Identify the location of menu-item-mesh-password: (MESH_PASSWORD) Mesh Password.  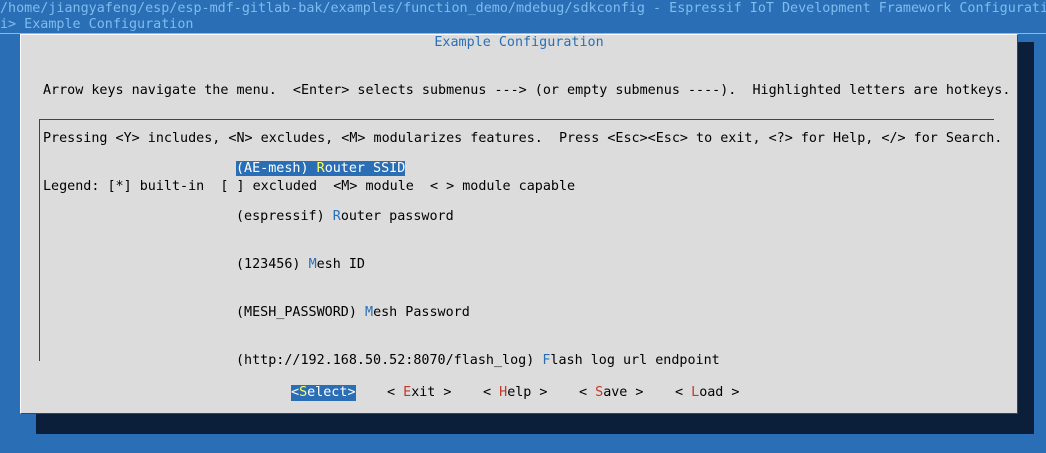
(478, 313).